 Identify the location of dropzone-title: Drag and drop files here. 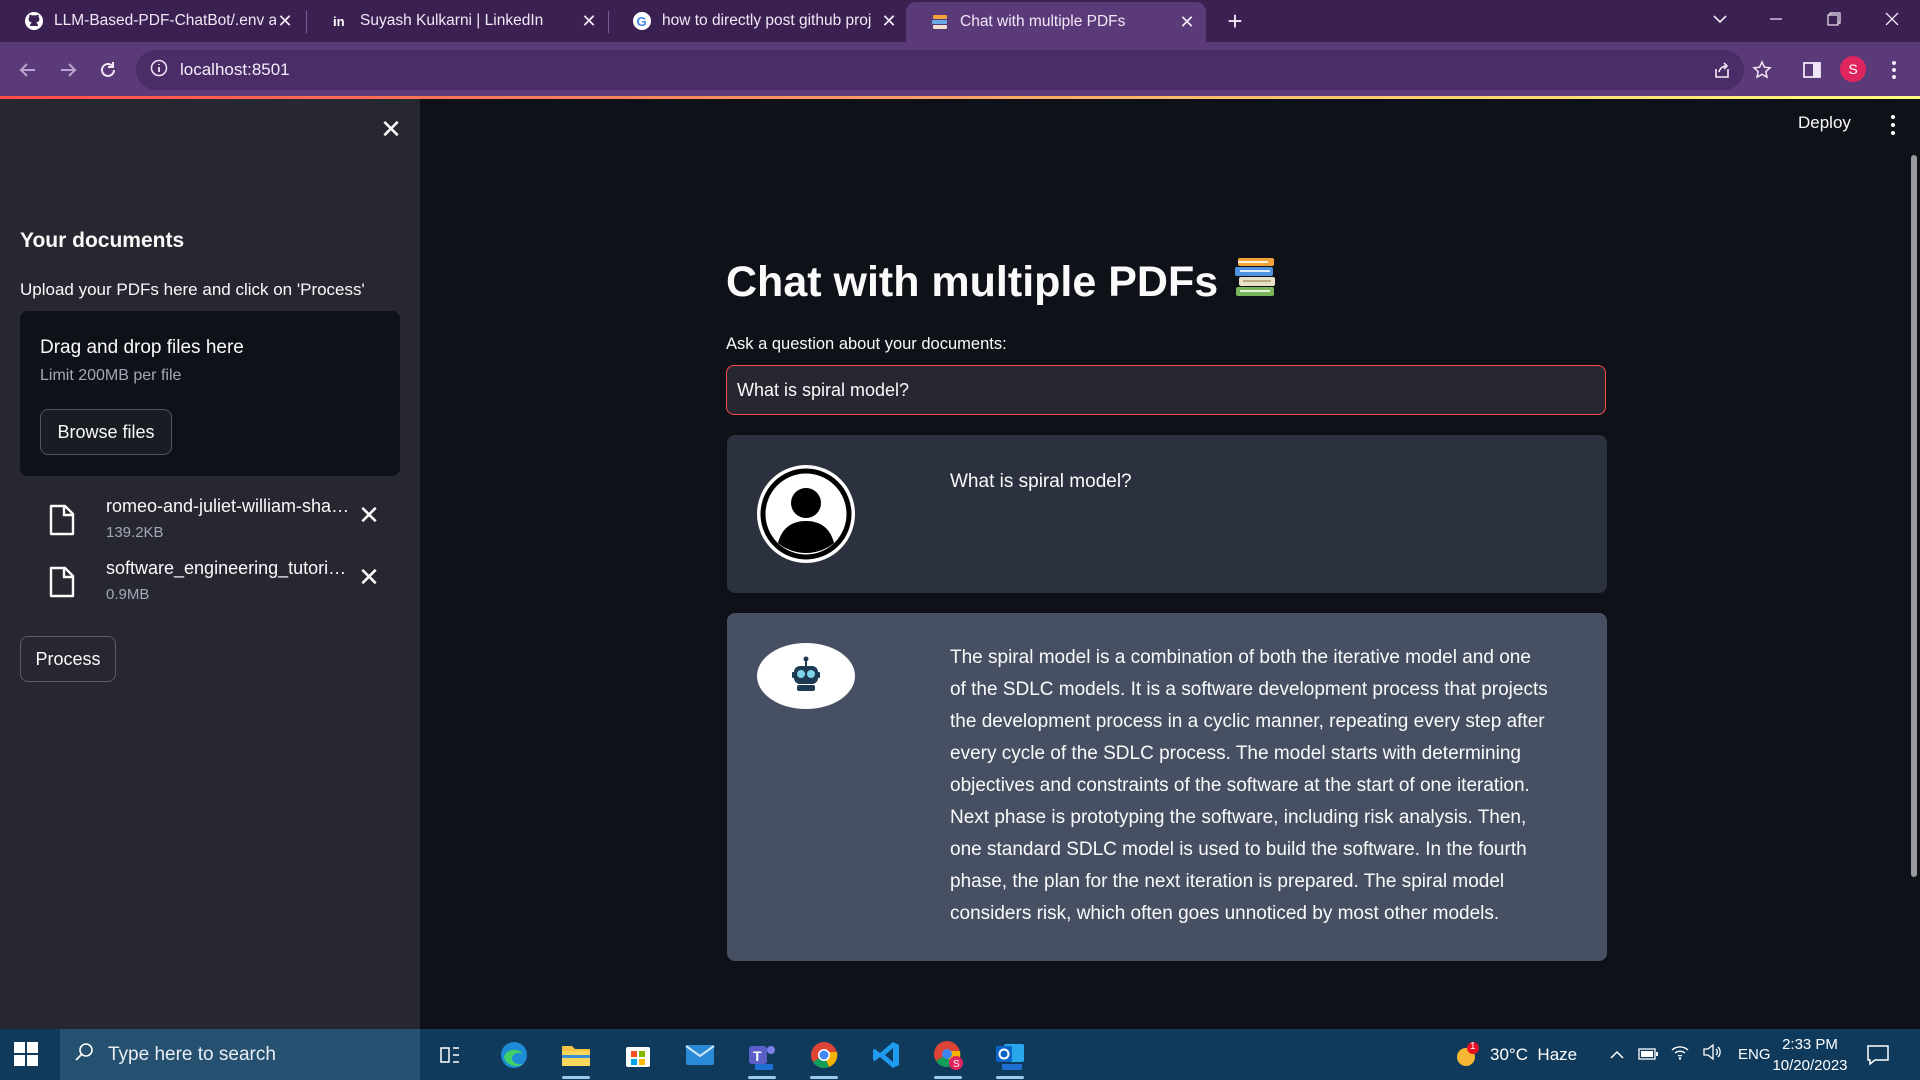
(142, 347).